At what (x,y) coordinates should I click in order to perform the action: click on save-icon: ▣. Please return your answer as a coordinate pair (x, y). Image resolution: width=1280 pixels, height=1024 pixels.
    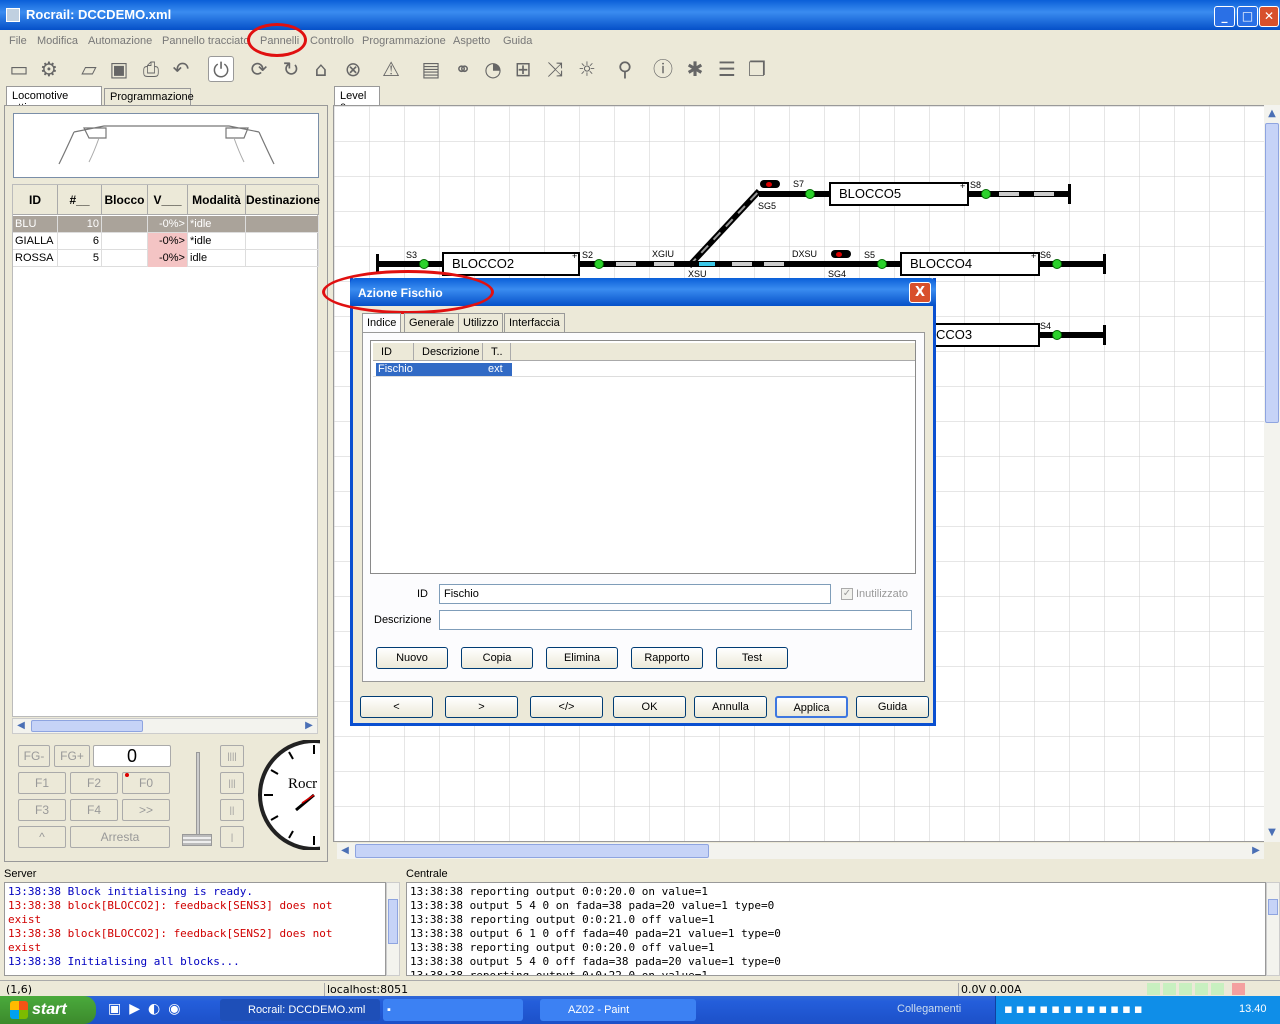
    Looking at the image, I should click on (119, 69).